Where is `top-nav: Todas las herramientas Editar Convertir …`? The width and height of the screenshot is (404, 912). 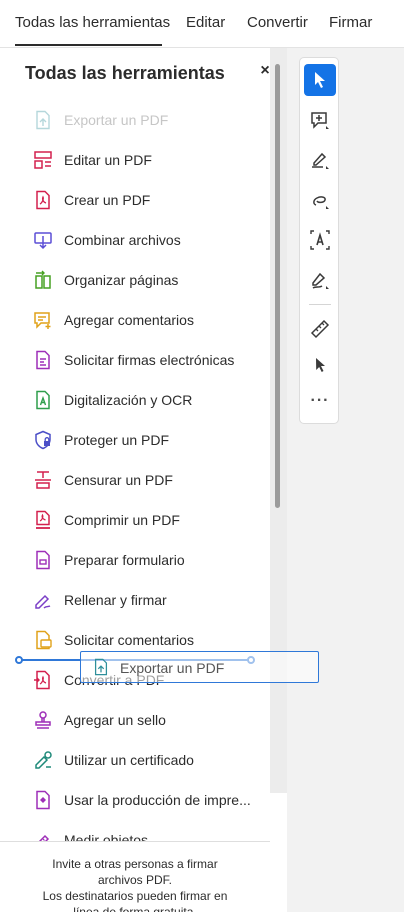 top-nav: Todas las herramientas Editar Convertir … is located at coordinates (202, 24).